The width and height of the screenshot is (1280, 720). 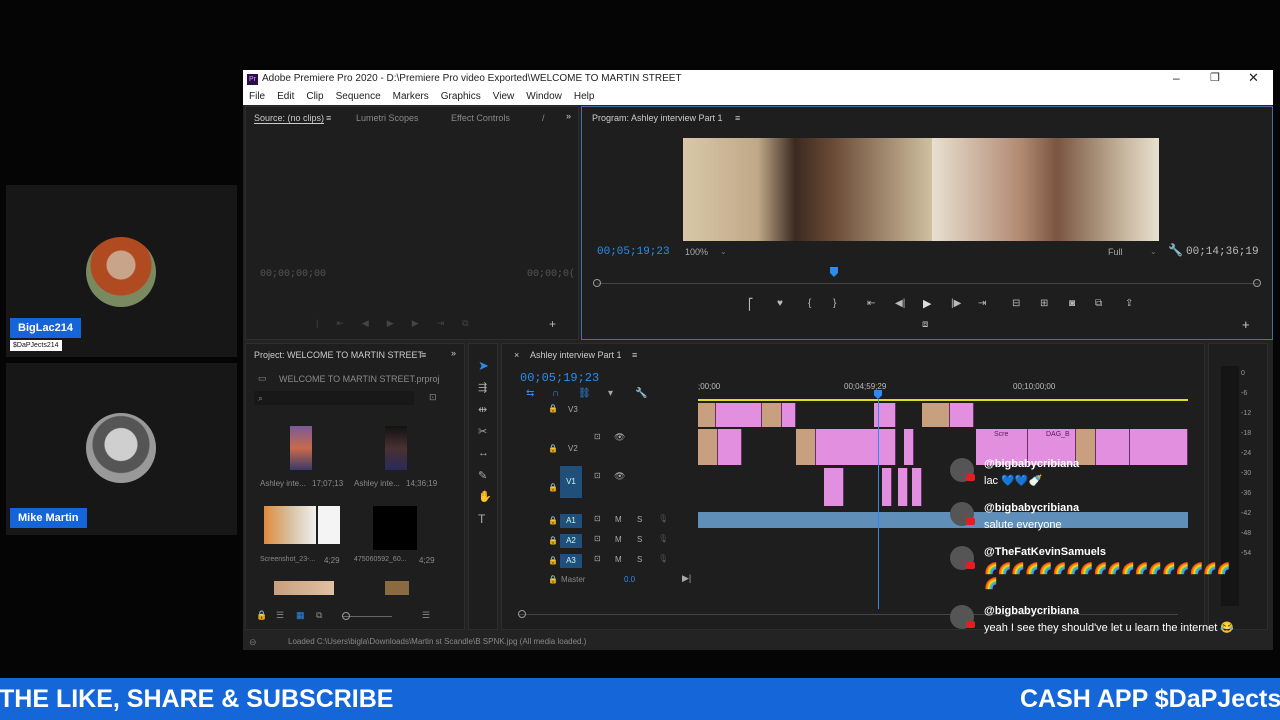 I want to click on selection-tool-icon: ➤, so click(x=483, y=366).